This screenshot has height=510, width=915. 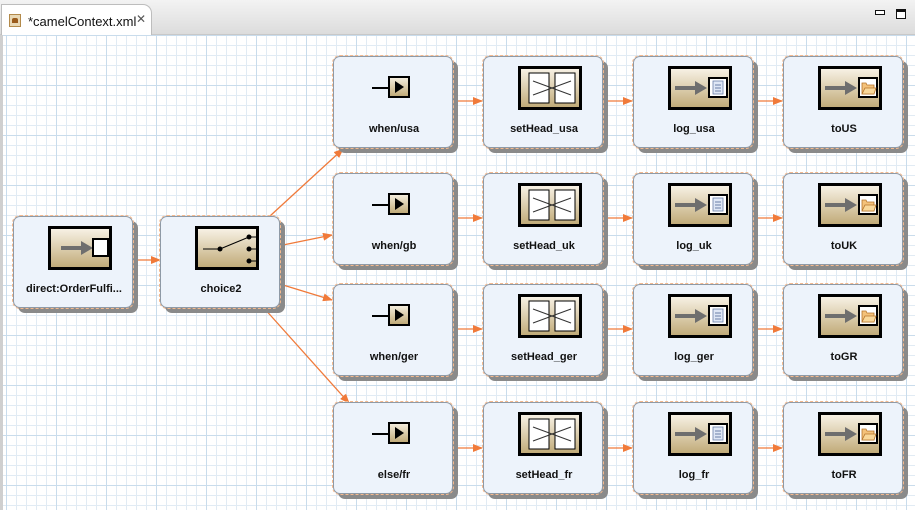 I want to click on node-to-1: toUK, so click(x=845, y=221).